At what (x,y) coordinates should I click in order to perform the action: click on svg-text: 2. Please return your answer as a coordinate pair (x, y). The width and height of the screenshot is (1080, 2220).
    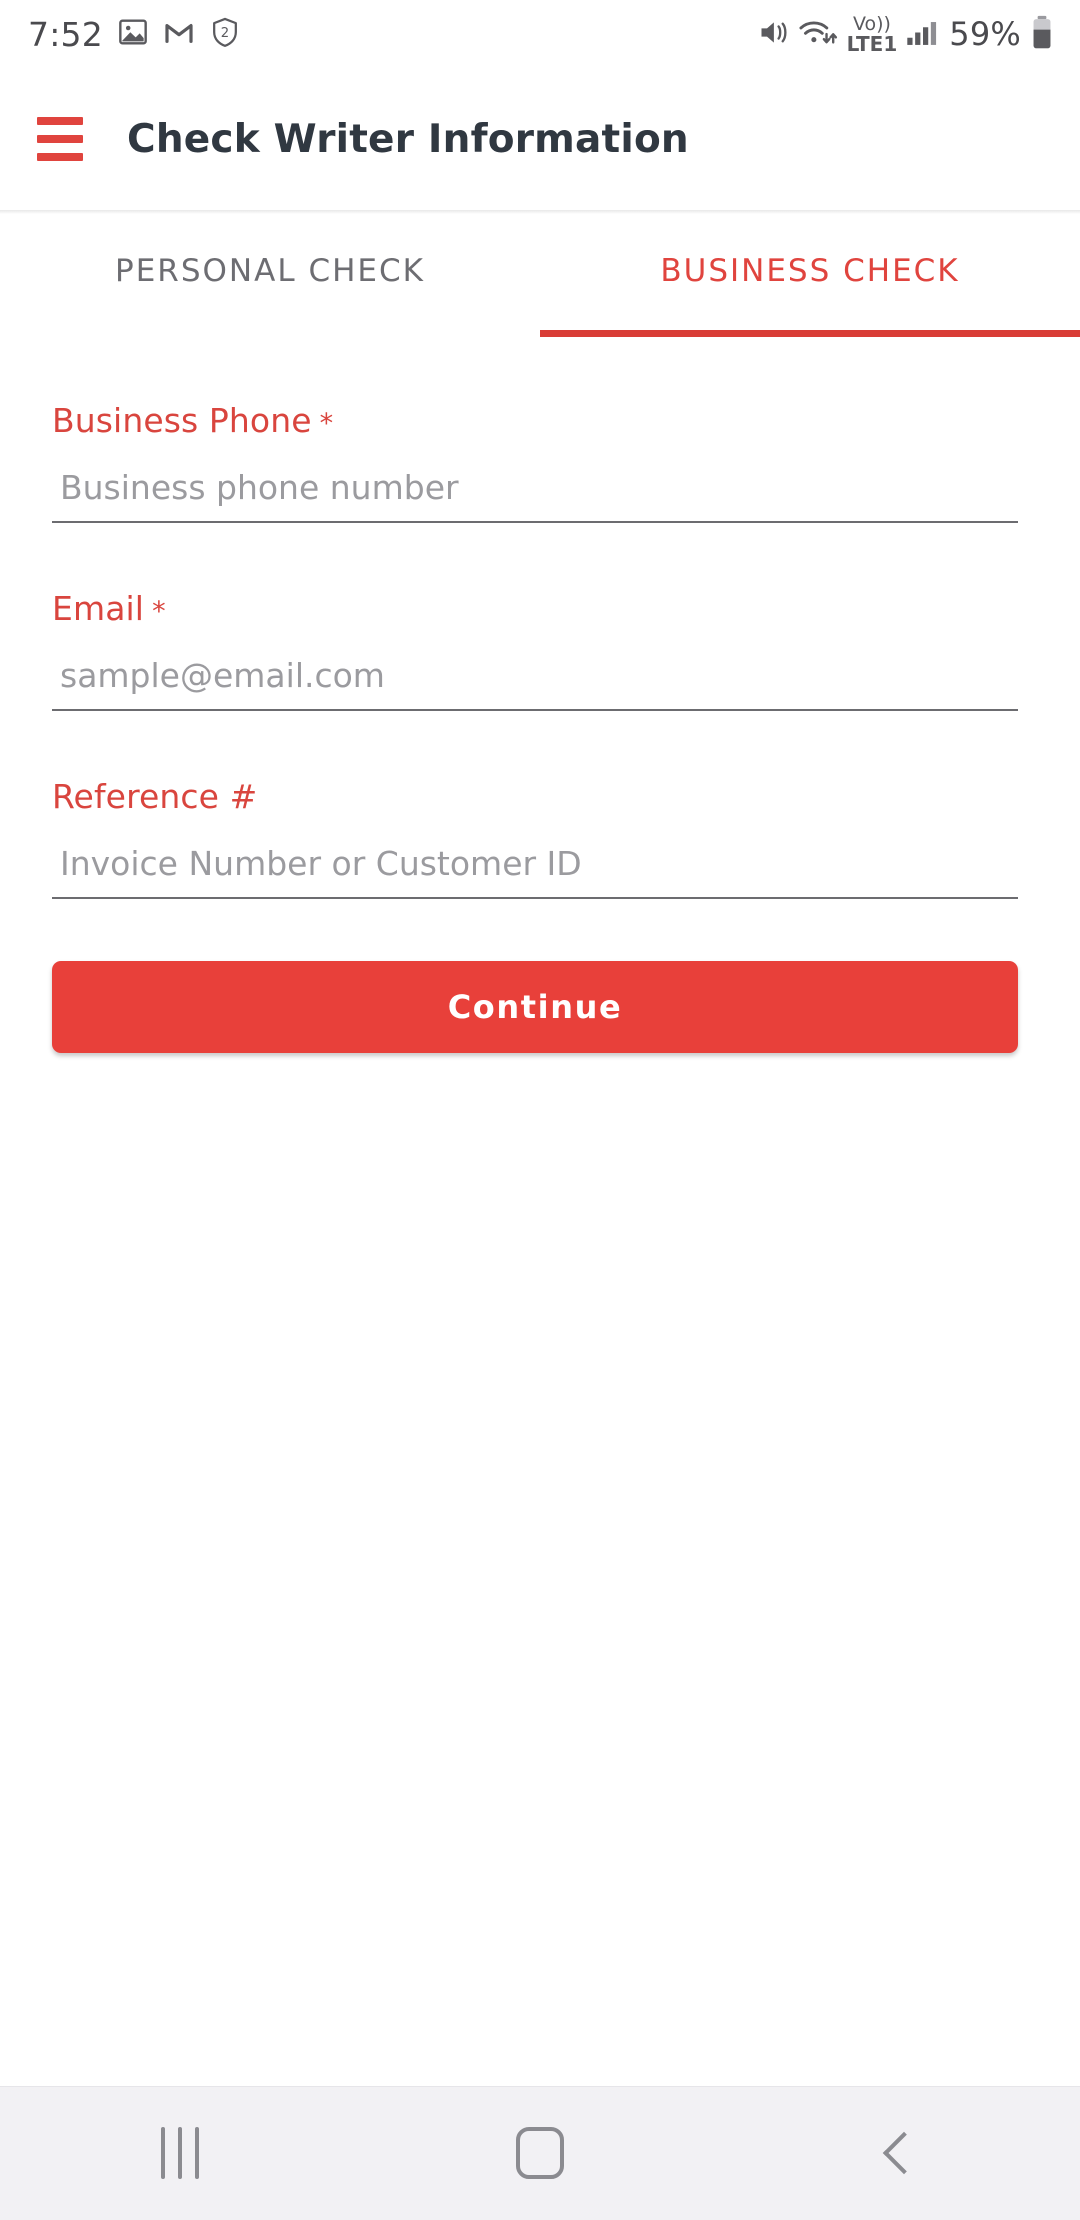
    Looking at the image, I should click on (225, 33).